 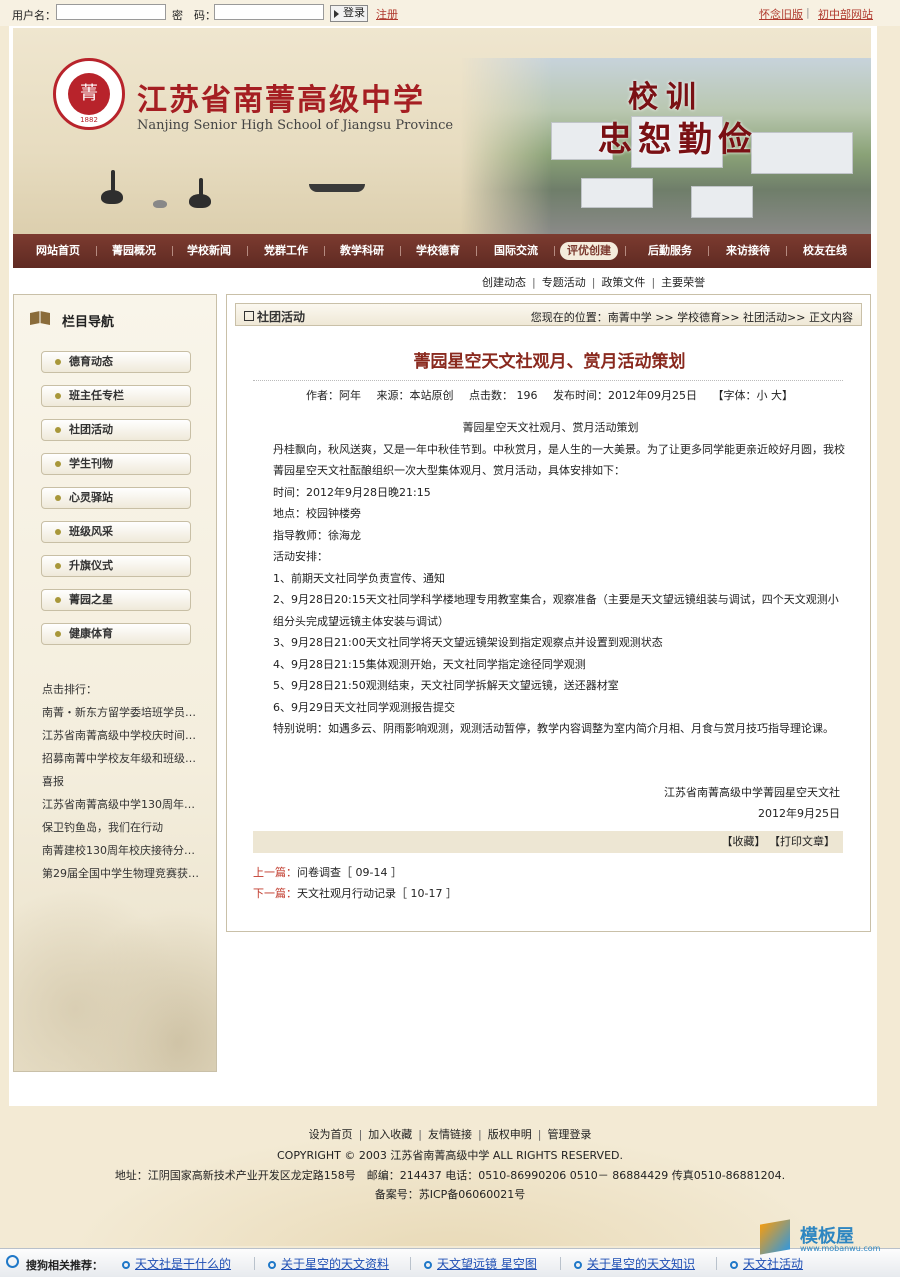 I want to click on article-paragraph: 3、9月28日21:00天文社同学将天文望远镜架设到指定观察点并设置到观测状态, so click(x=468, y=642).